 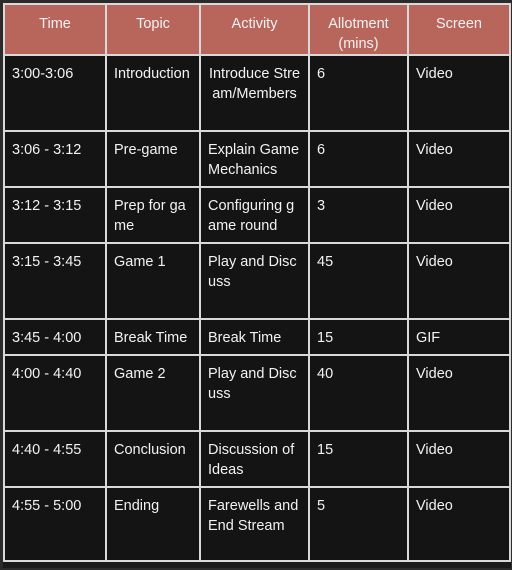 I want to click on cell-topic: Game 1, so click(x=153, y=281).